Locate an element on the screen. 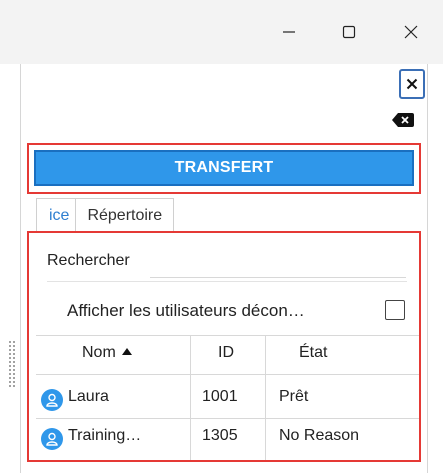 The height and width of the screenshot is (473, 443). minimize-icon is located at coordinates (289, 32).